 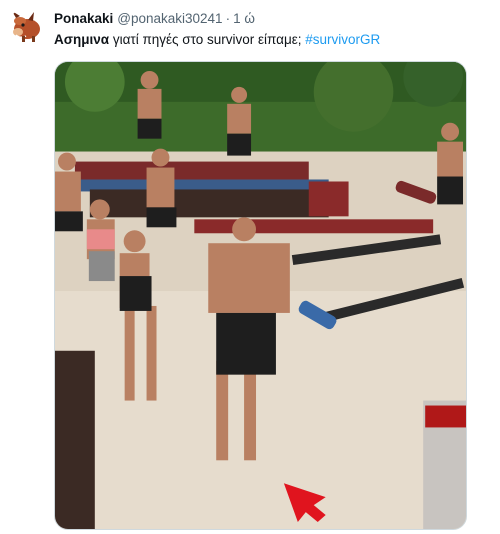 I want to click on tweet-header: Ponakaki @ponakaki30241 · 1 ώ, so click(x=154, y=19).